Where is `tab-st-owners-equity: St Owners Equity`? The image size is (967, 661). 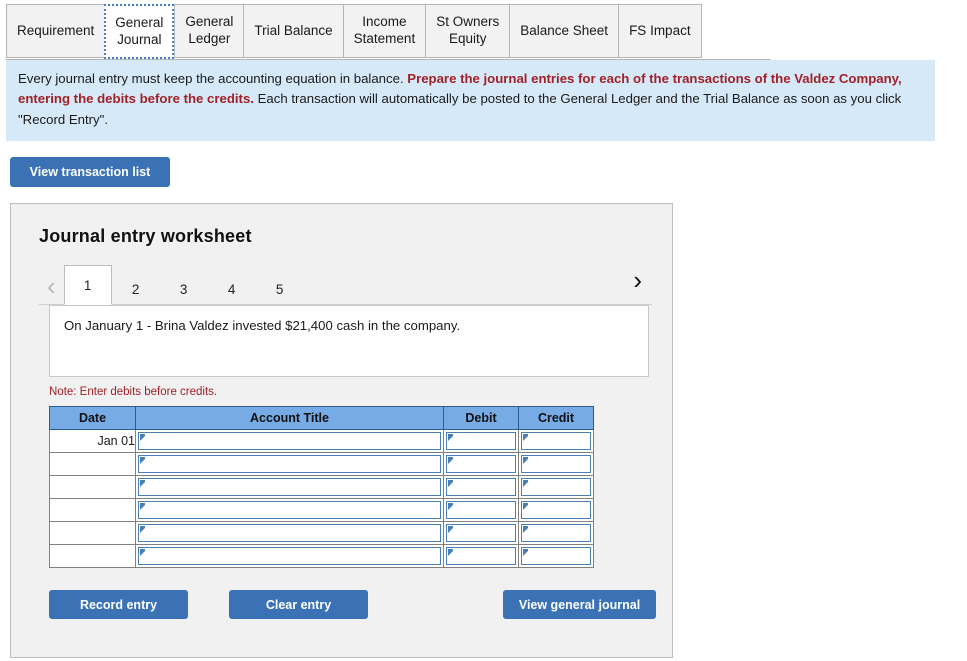 tab-st-owners-equity: St Owners Equity is located at coordinates (467, 31).